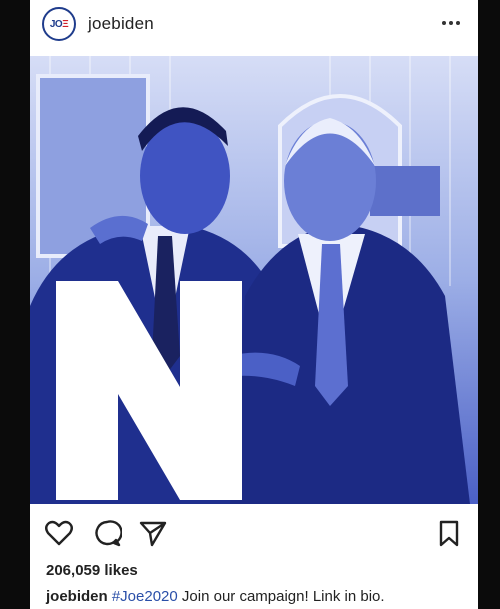  What do you see at coordinates (59, 533) in the screenshot?
I see `heart-icon` at bounding box center [59, 533].